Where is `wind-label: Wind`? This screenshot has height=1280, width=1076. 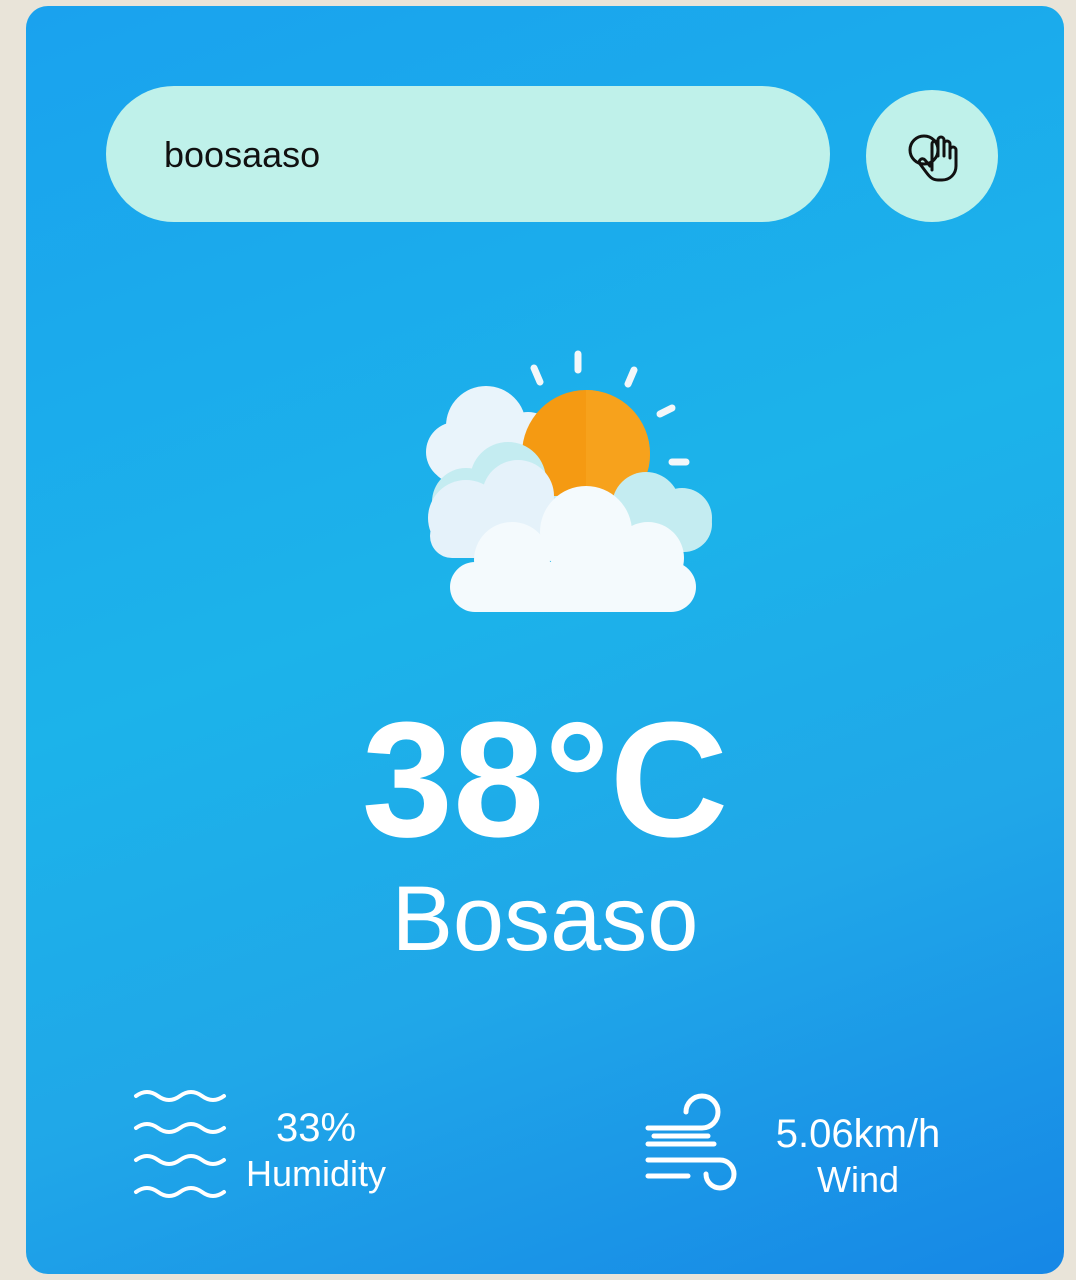 wind-label: Wind is located at coordinates (858, 1179).